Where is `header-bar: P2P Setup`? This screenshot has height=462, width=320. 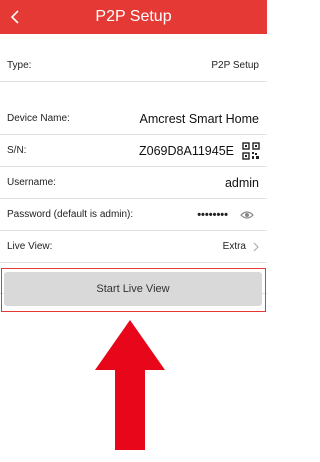 header-bar: P2P Setup is located at coordinates (133, 17).